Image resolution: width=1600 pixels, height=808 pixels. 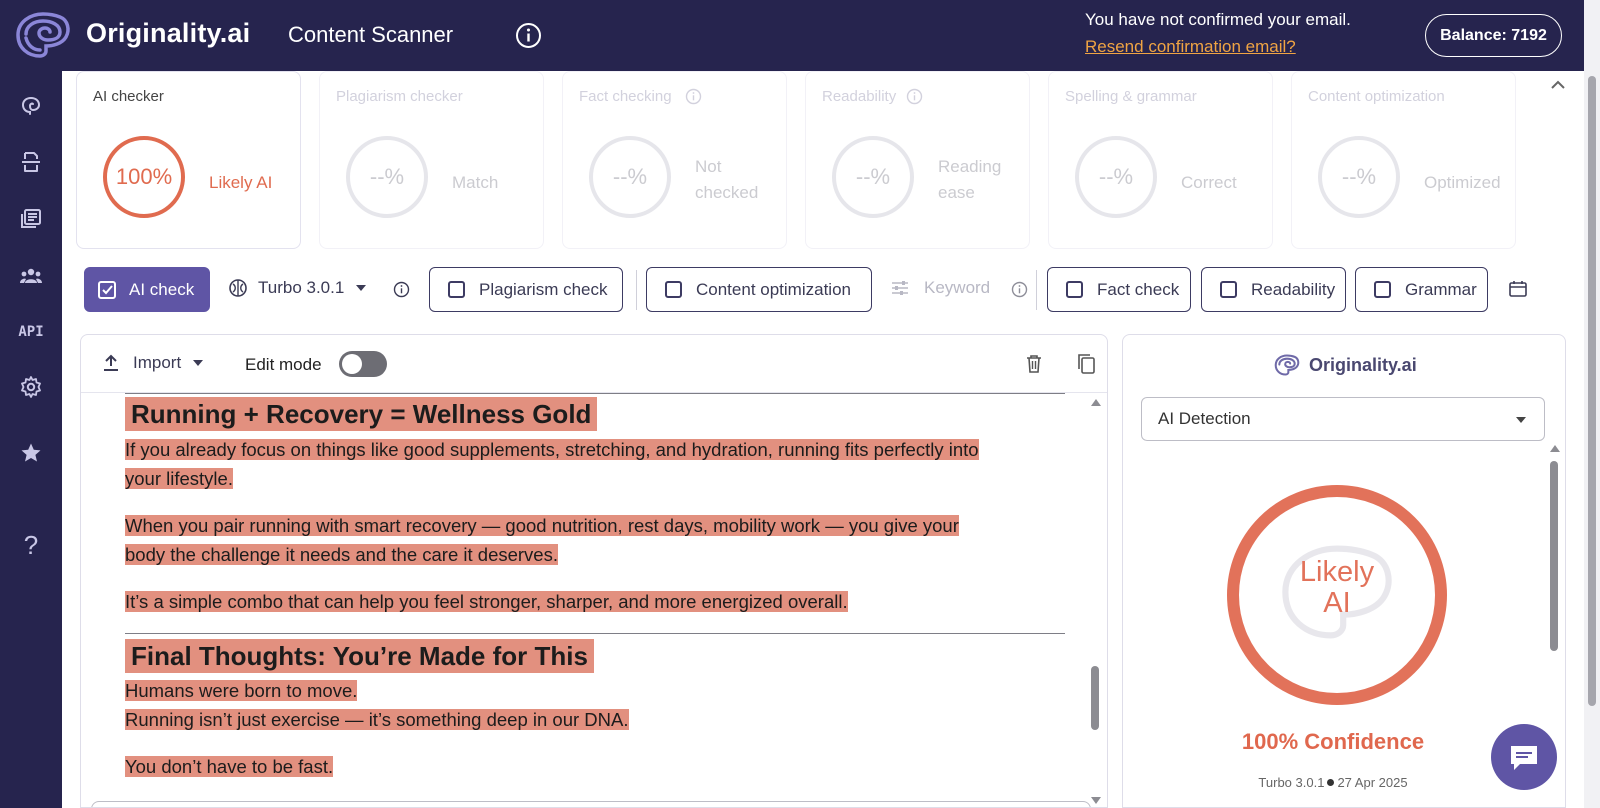 What do you see at coordinates (1403, 160) in the screenshot?
I see `card-content-optimization: Content optimization --% Optimized` at bounding box center [1403, 160].